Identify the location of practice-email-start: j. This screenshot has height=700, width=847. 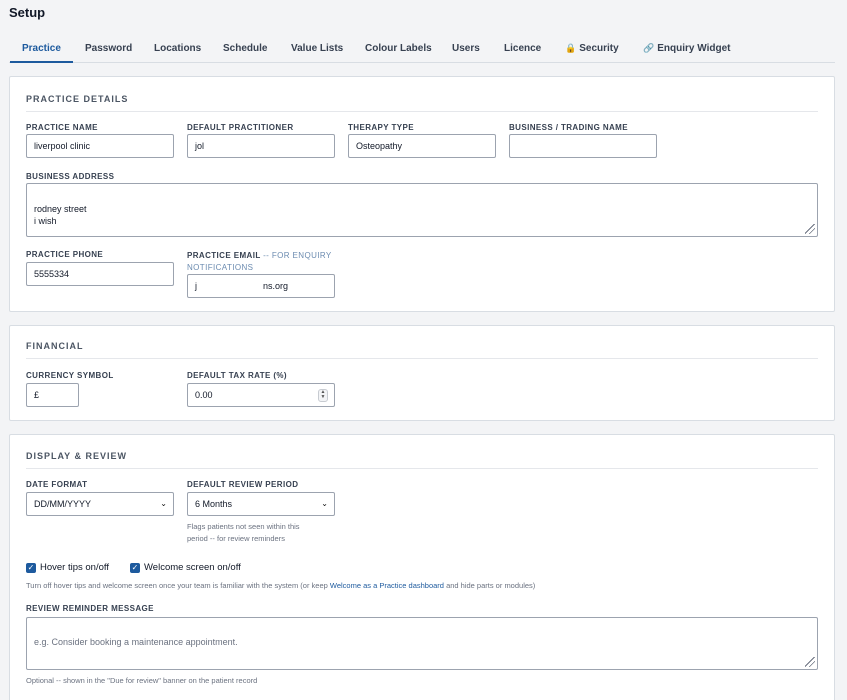
(196, 286).